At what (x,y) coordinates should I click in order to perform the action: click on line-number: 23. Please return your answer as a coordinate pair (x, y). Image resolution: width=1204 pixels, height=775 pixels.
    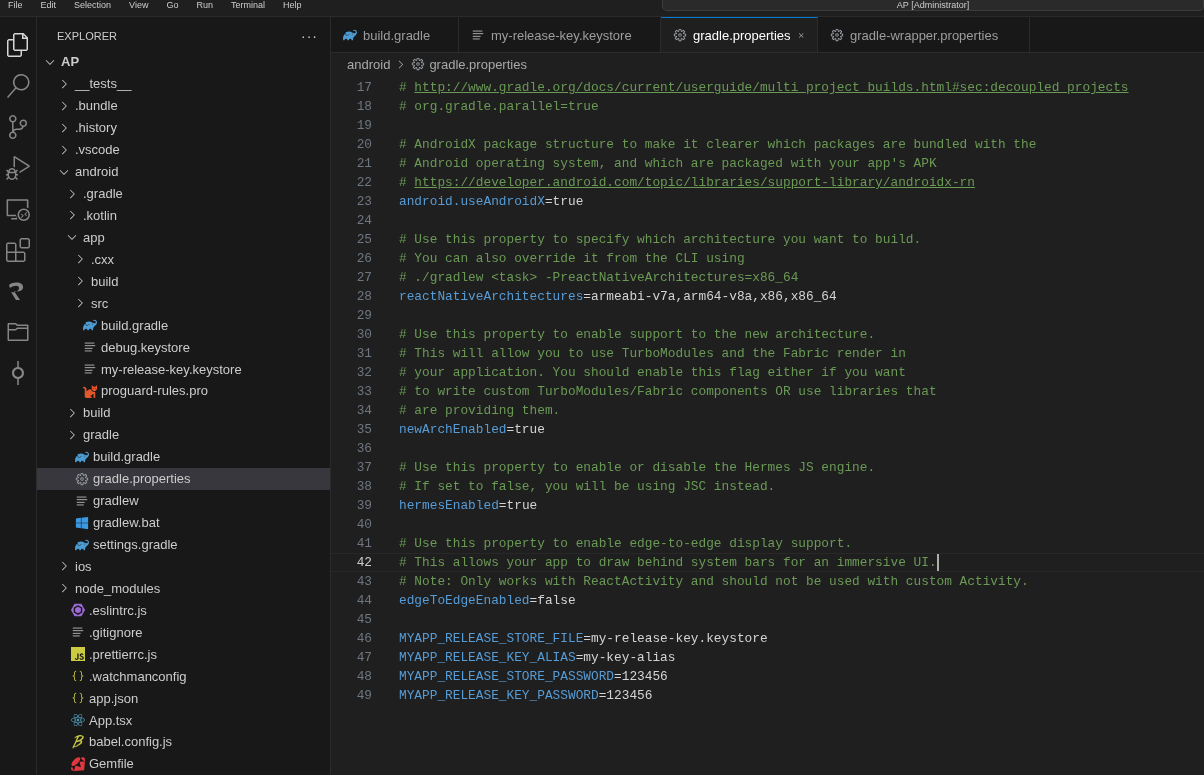
    Looking at the image, I should click on (363, 201).